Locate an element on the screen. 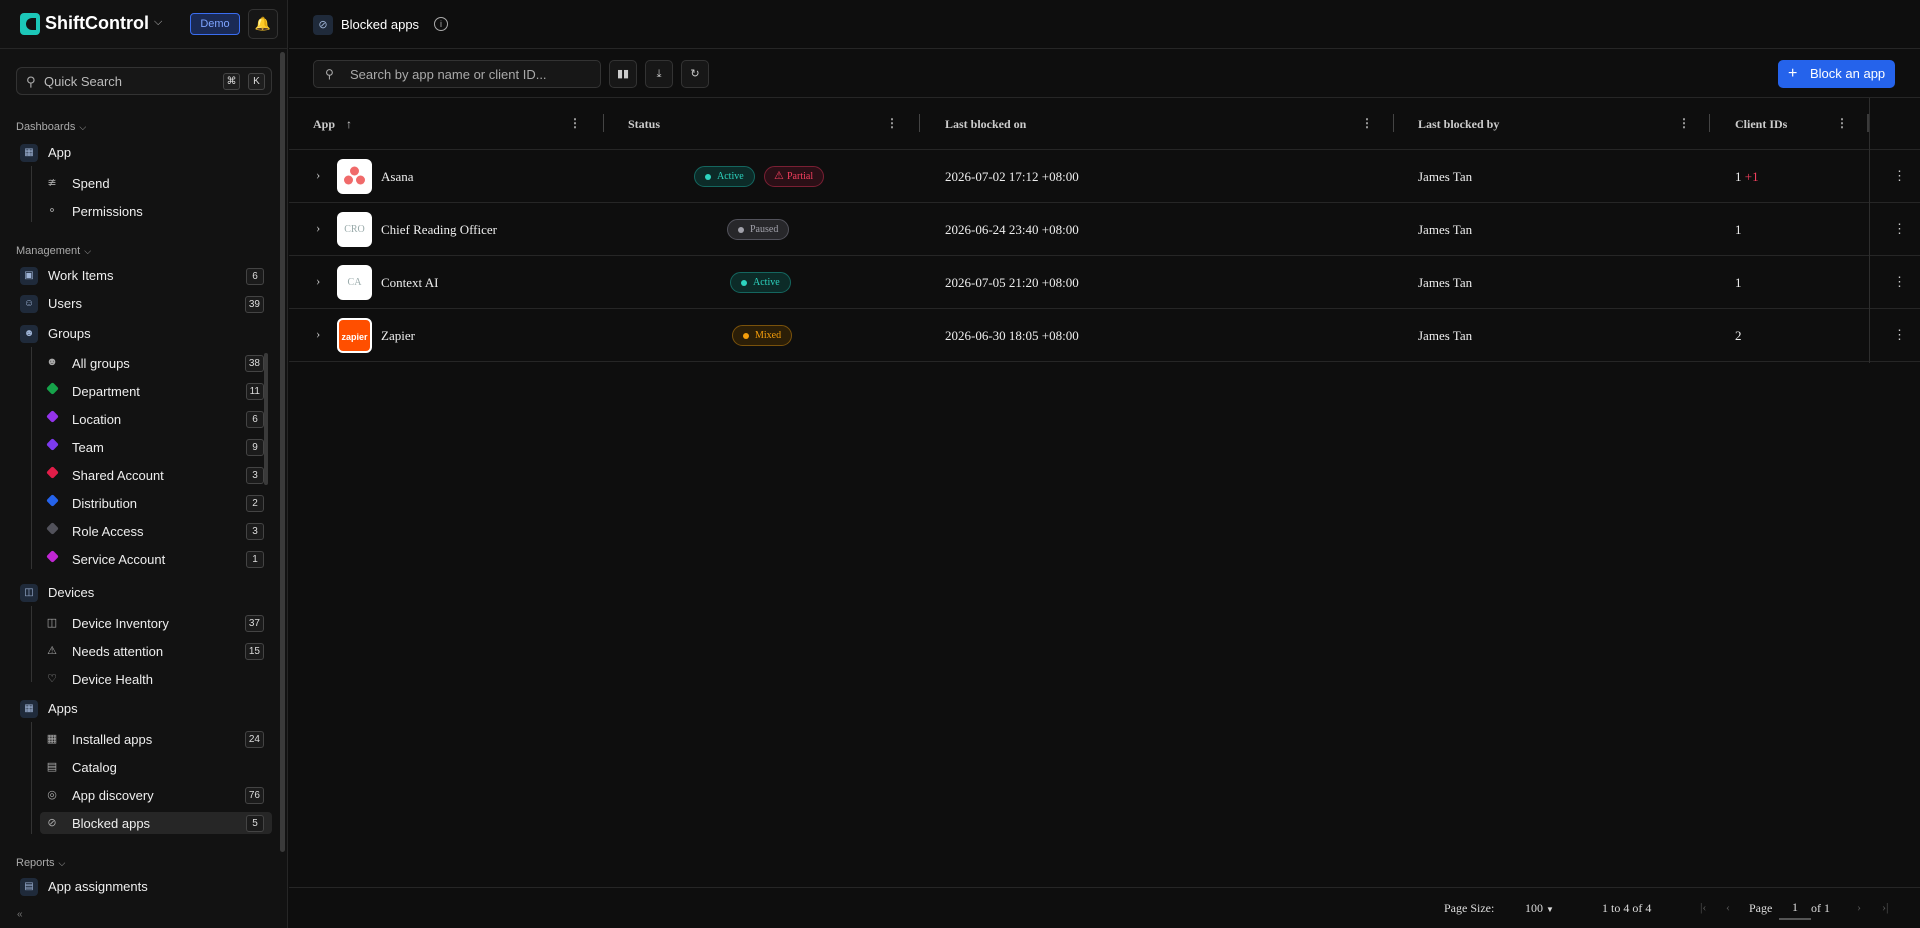  quick-search: ⚲ Quick Search ⌘ K is located at coordinates (144, 81).